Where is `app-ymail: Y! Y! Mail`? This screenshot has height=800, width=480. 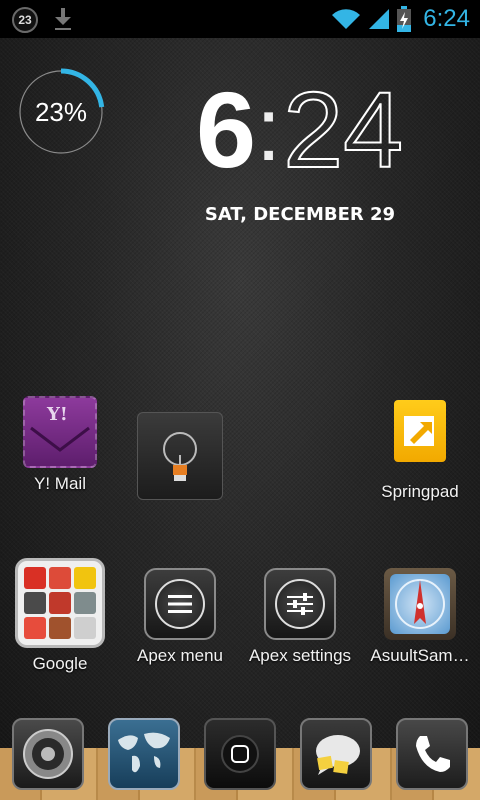 app-ymail: Y! Y! Mail is located at coordinates (60, 445).